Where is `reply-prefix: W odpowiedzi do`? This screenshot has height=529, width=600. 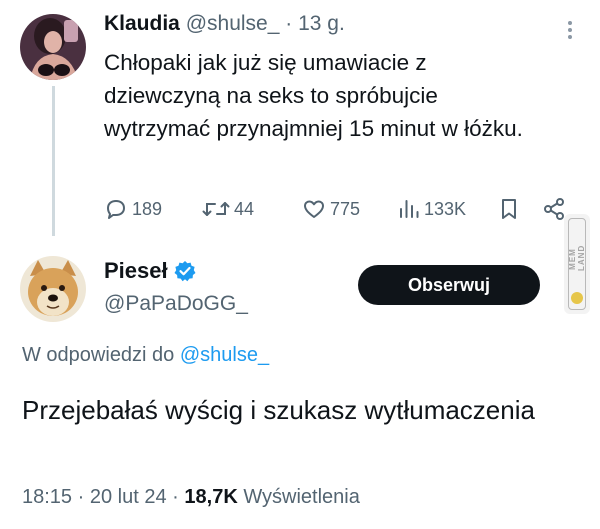 reply-prefix: W odpowiedzi do is located at coordinates (98, 355).